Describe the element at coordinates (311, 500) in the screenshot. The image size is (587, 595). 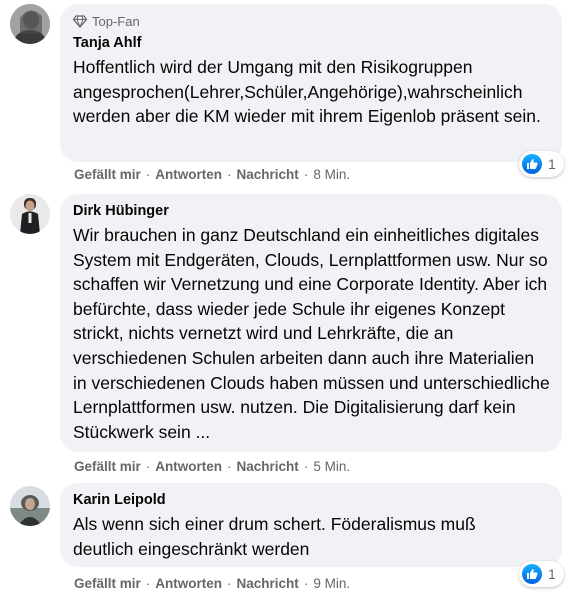
I see `comment-author: Karin Leipold` at that location.